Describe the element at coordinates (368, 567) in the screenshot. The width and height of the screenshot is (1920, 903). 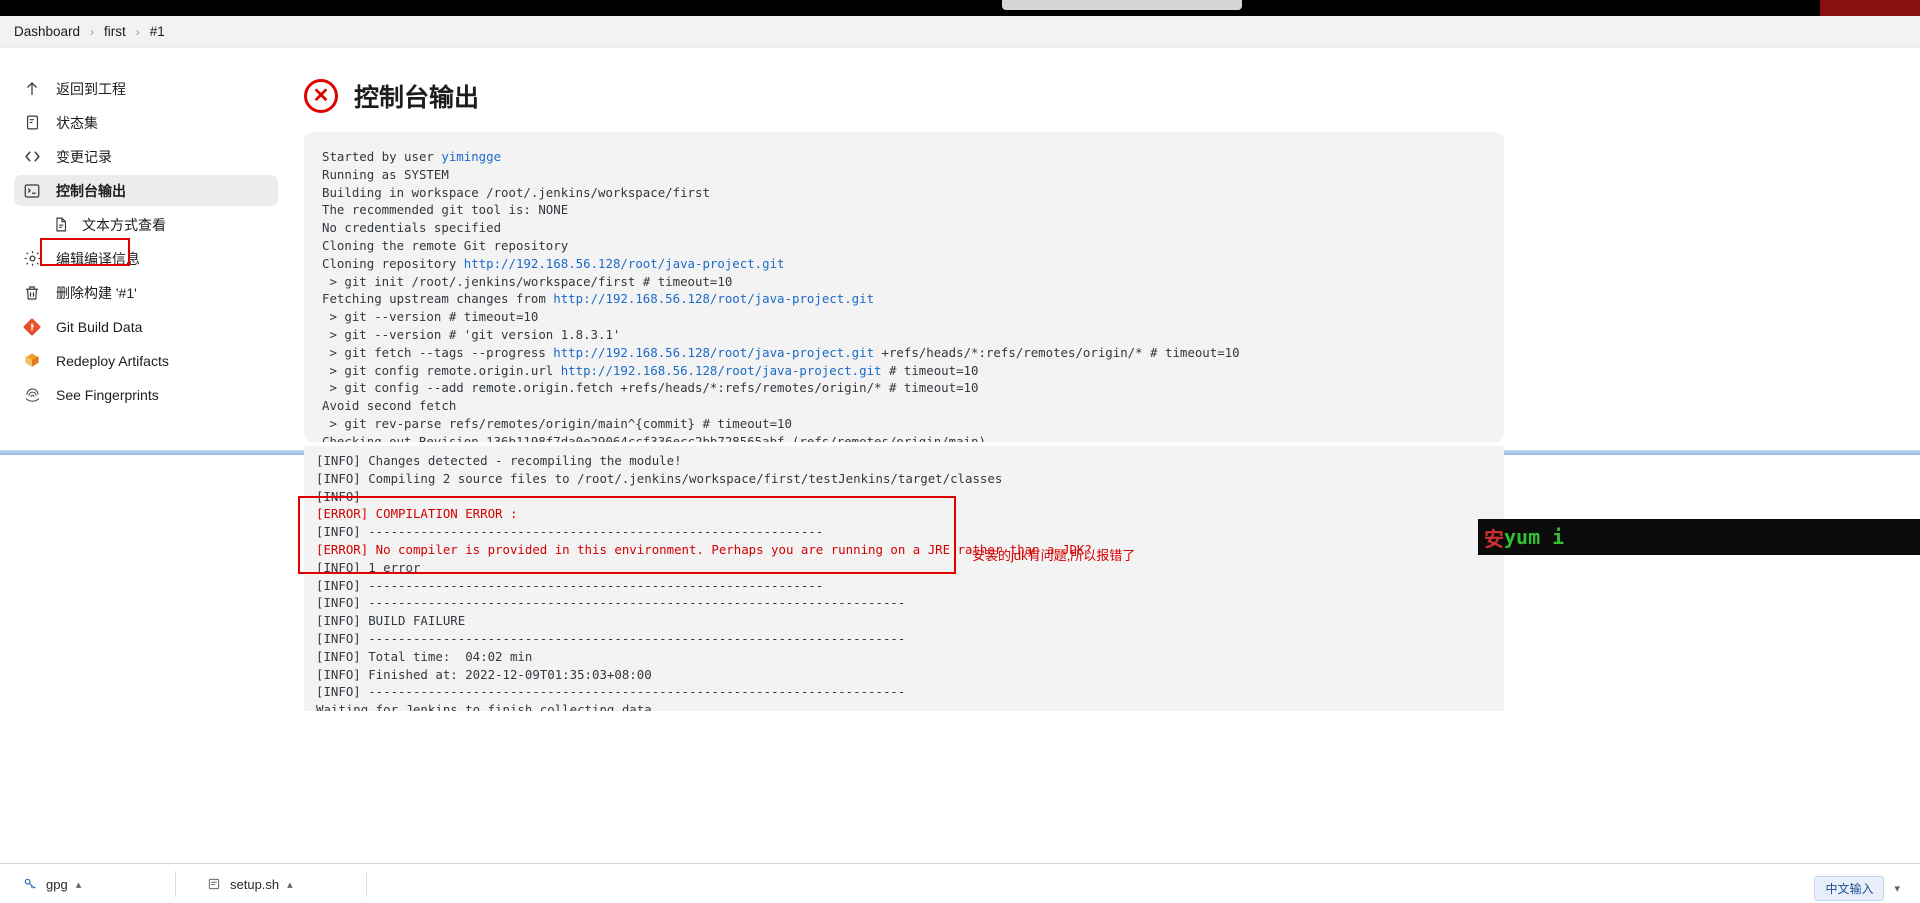
I see `console-log-line: [INFO] 1 error` at that location.